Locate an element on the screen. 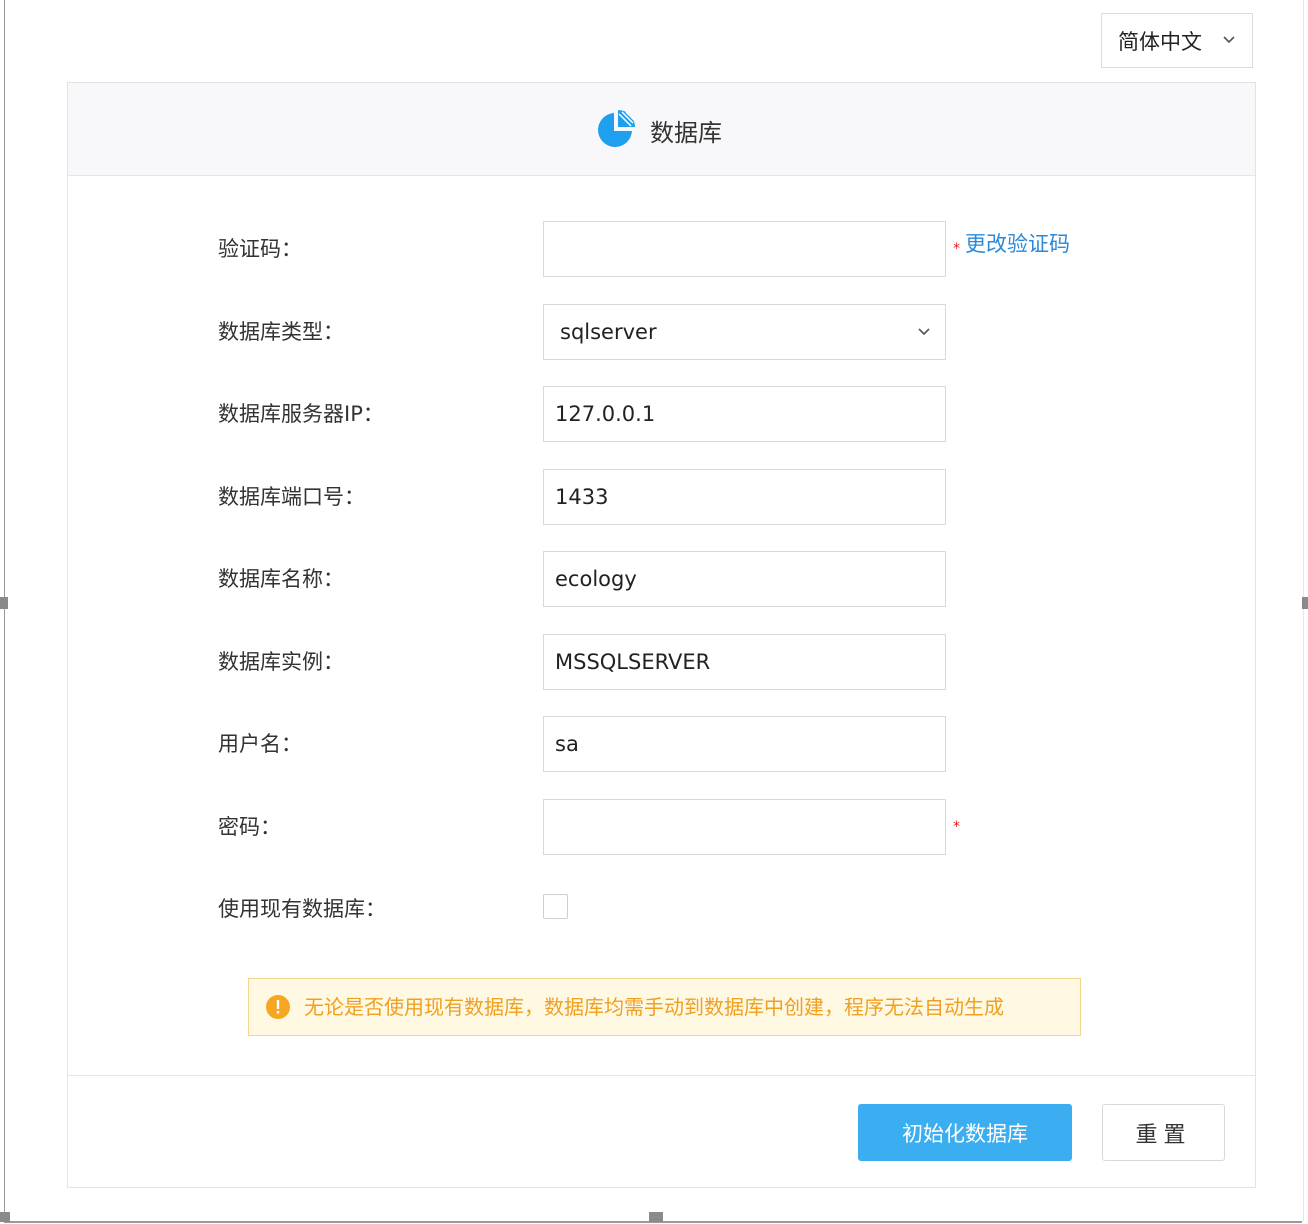 This screenshot has width=1308, height=1224. captcha-row: 验证码： * 更改验证码 is located at coordinates (661, 249).